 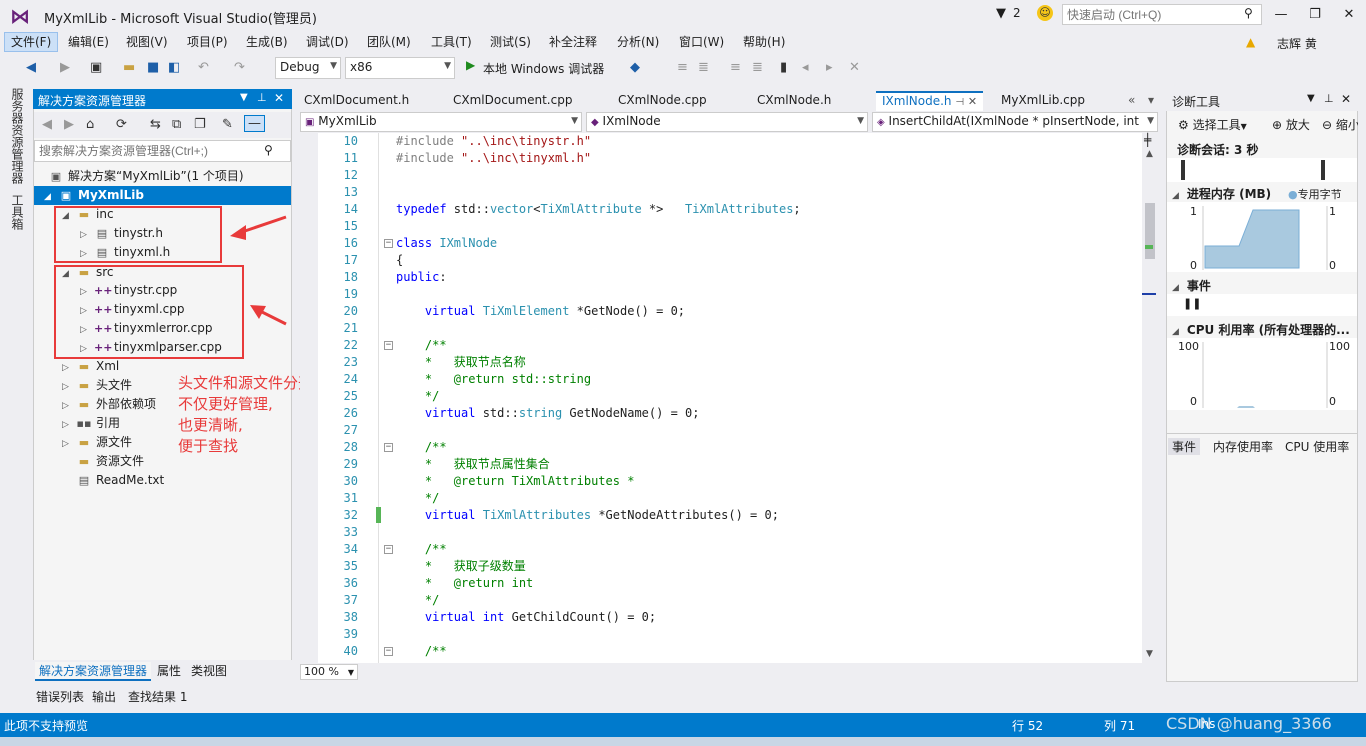 I want to click on menu-window: 窗口(W), so click(x=701, y=42).